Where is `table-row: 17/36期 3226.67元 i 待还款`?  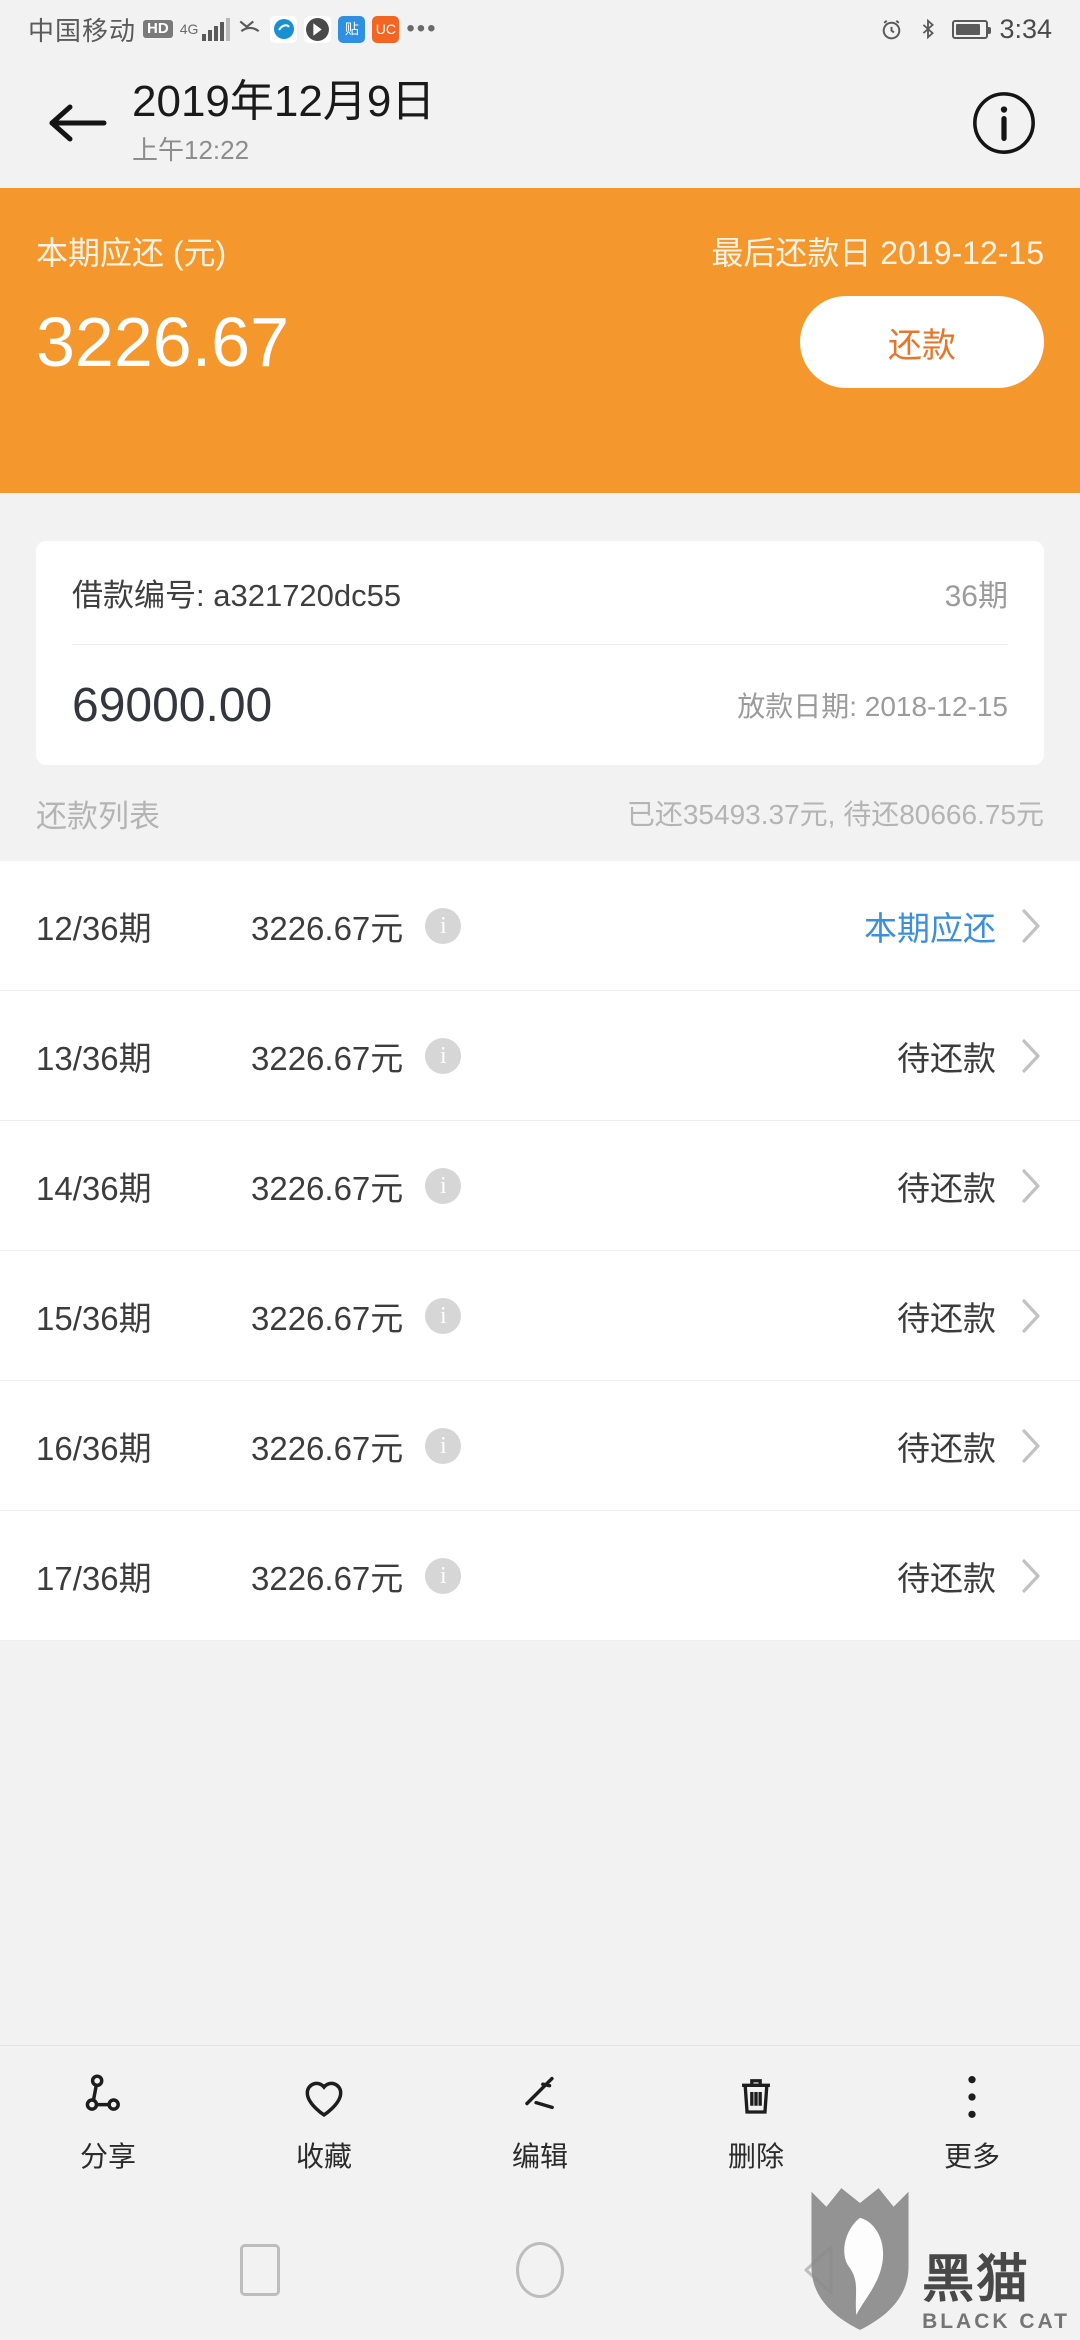
table-row: 17/36期 3226.67元 i 待还款 is located at coordinates (540, 1576).